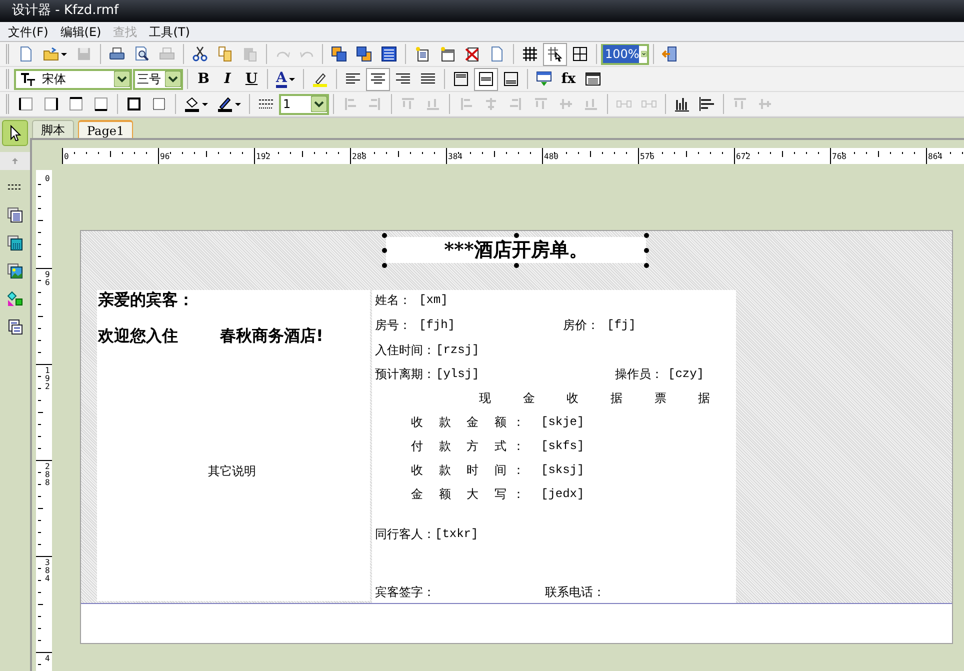 This screenshot has width=964, height=671. What do you see at coordinates (232, 471) in the screenshot?
I see `label-text: 其它说明` at bounding box center [232, 471].